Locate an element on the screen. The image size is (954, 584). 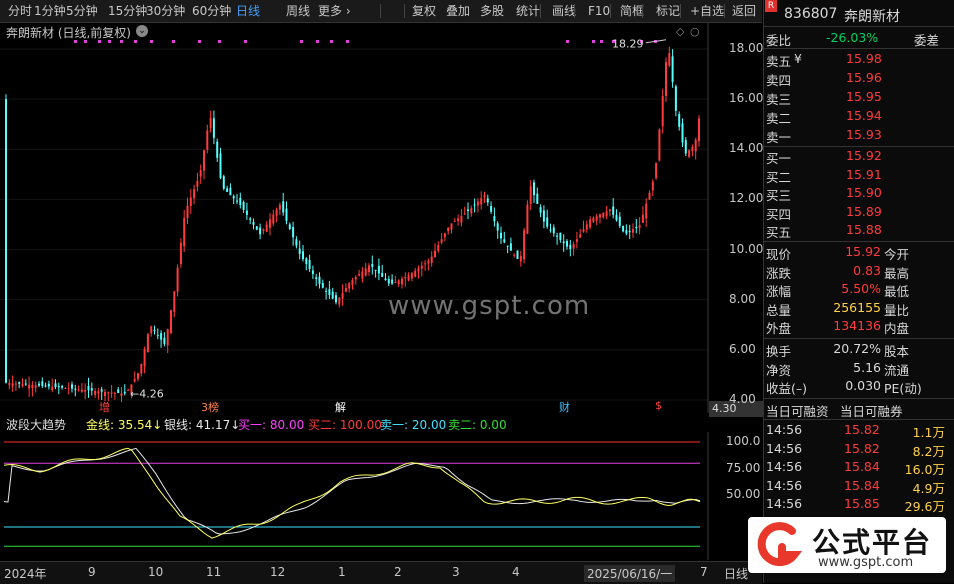
diamond-icon: ◇ is located at coordinates (680, 31).